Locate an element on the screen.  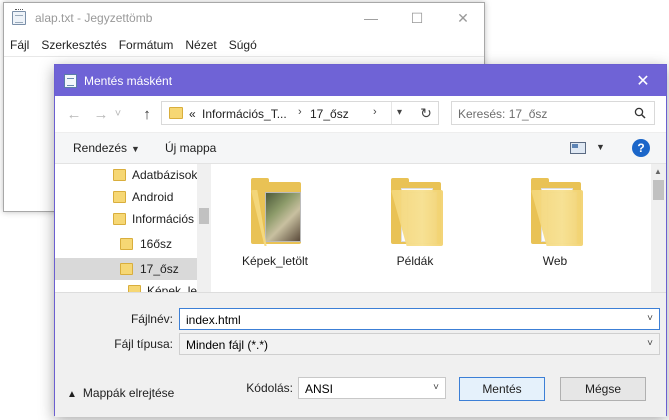
tree-item-adatbazisok: Adatbázisok is located at coordinates (126, 175).